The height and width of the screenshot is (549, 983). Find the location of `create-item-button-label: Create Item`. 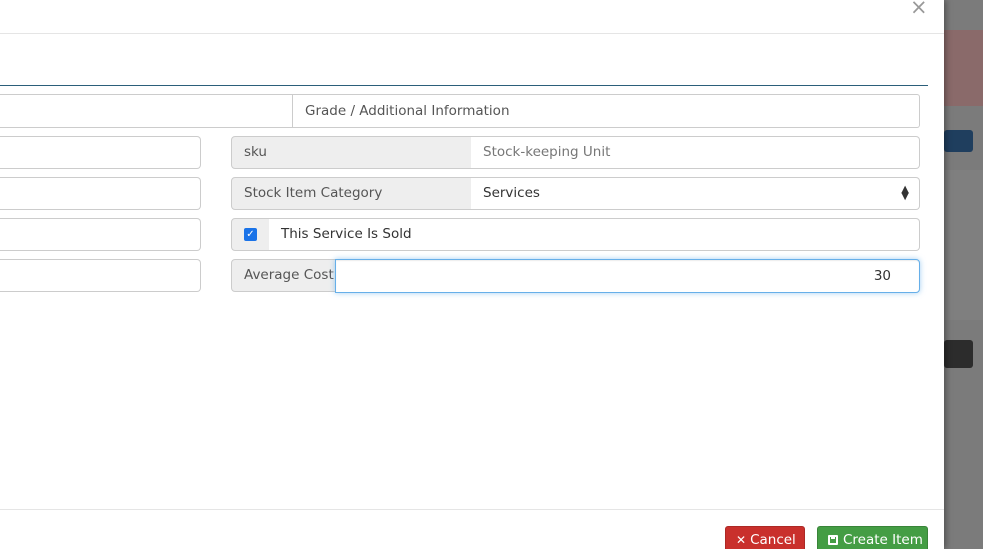

create-item-button-label: Create Item is located at coordinates (883, 540).